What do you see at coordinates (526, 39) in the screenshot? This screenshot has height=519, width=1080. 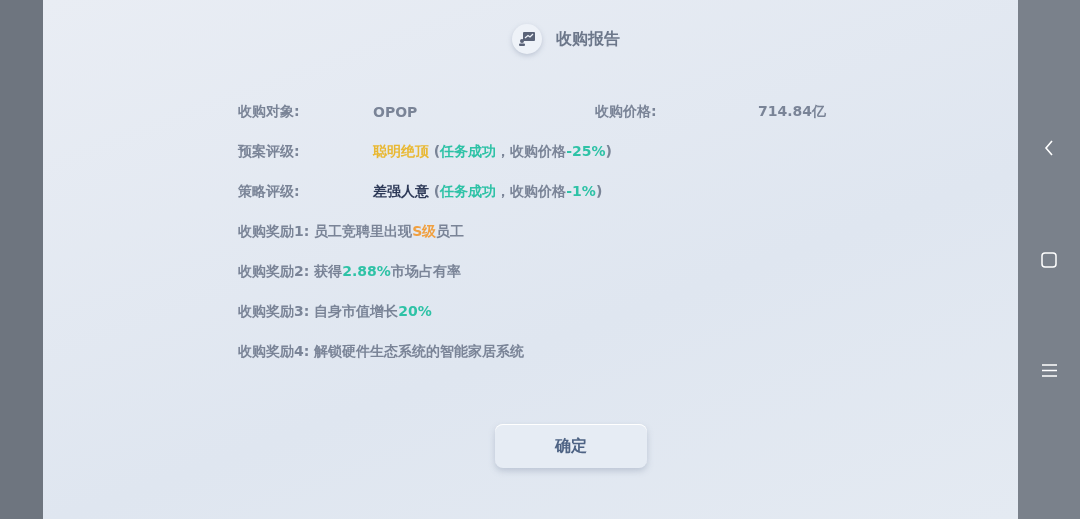 I see `report-icon` at bounding box center [526, 39].